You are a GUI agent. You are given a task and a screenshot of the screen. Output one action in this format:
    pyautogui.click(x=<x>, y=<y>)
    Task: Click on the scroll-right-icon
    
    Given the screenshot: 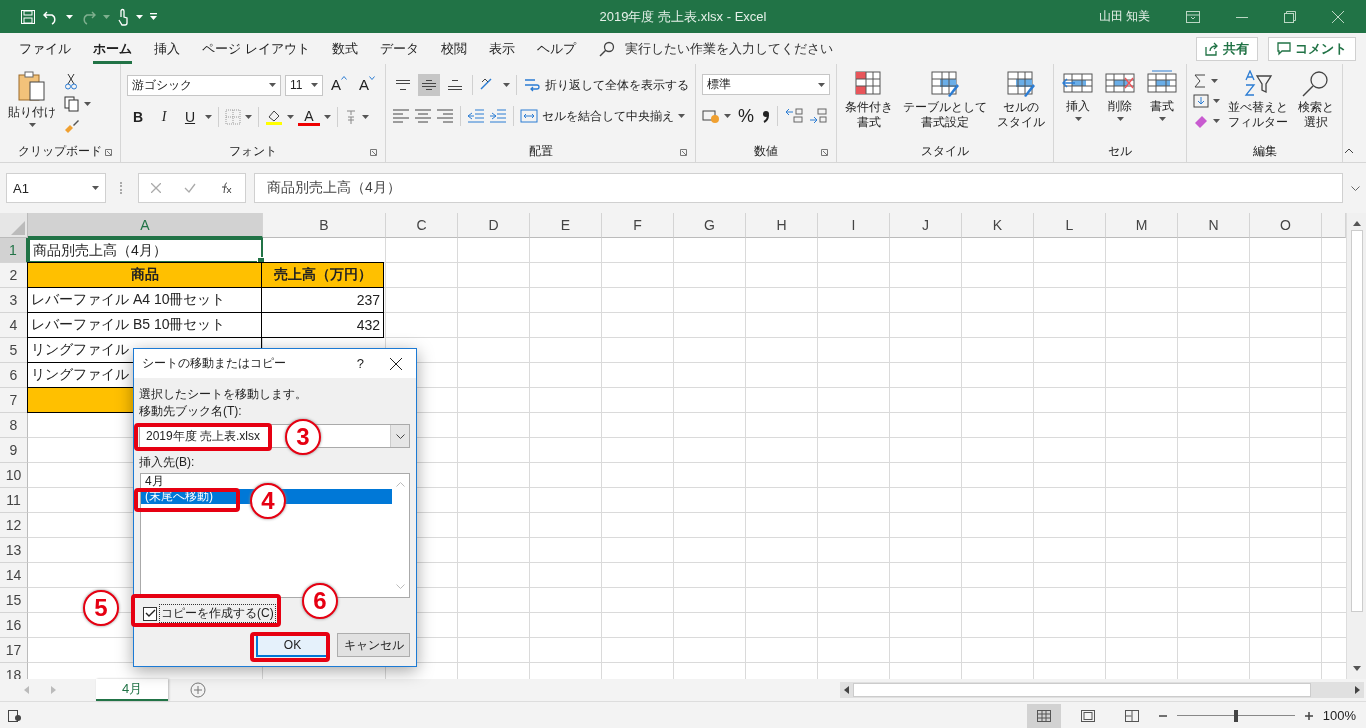 What is the action you would take?
    pyautogui.click(x=1357, y=690)
    